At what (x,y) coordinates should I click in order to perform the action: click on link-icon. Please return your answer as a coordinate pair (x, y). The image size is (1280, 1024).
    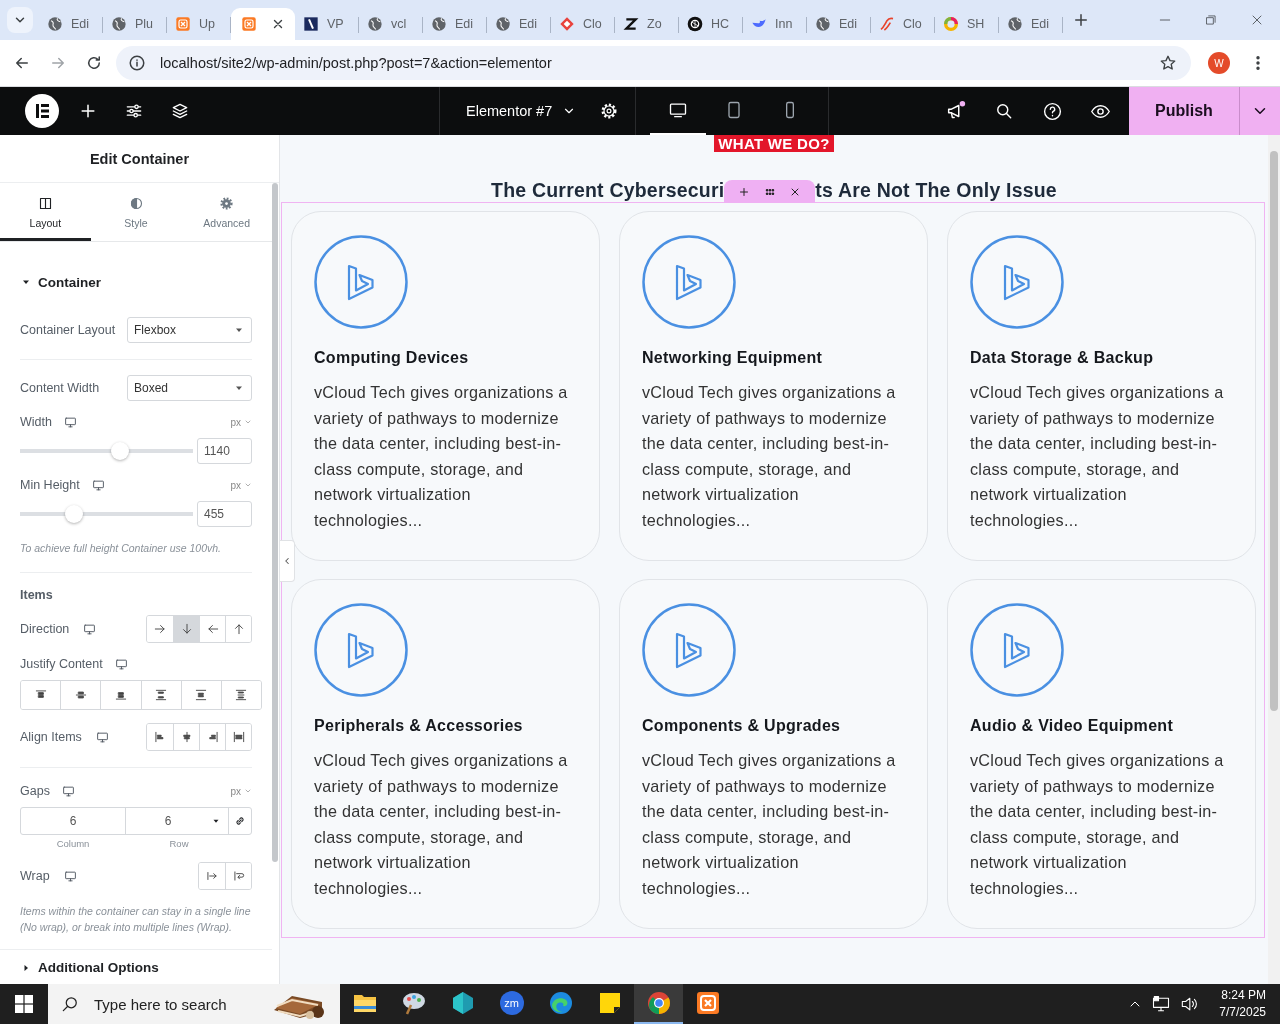
    Looking at the image, I should click on (240, 821).